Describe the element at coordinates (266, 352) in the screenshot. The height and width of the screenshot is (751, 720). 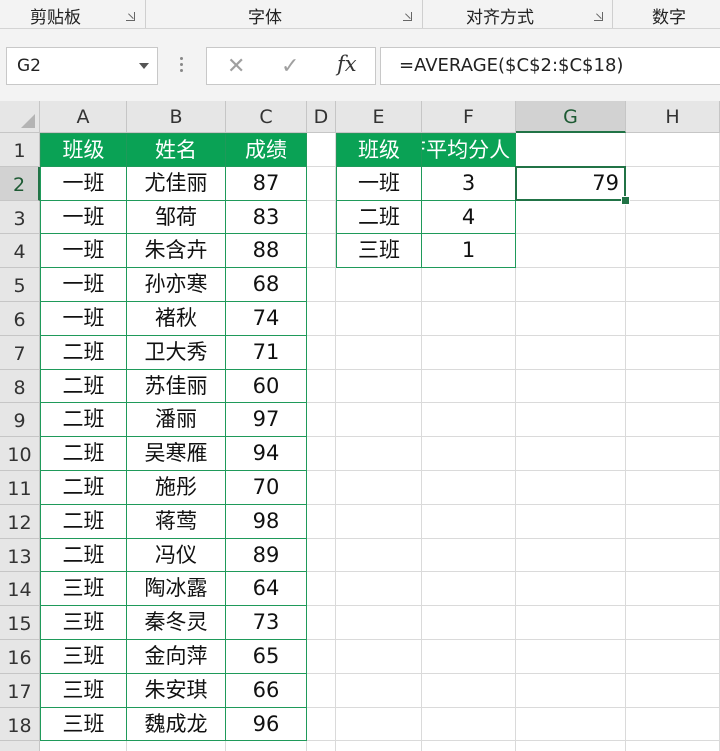
I see `table-cell: 71` at that location.